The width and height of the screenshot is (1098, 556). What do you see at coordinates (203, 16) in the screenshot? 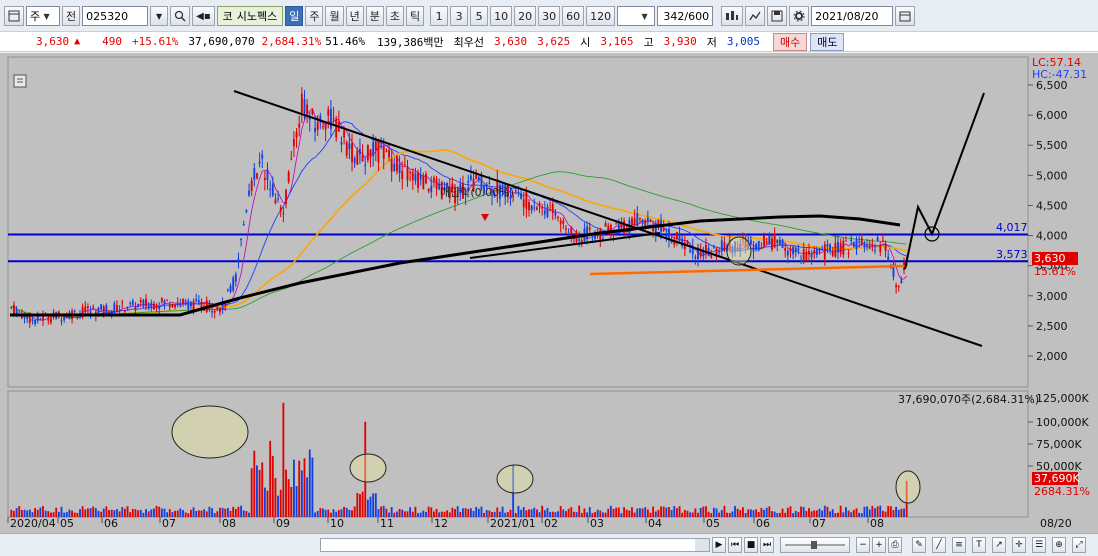
I see `sound-icon: ◀▪` at bounding box center [203, 16].